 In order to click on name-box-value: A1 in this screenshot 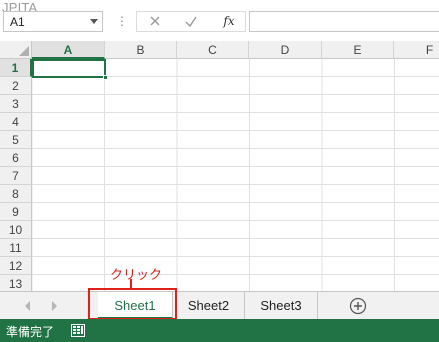, I will do `click(17, 22)`.